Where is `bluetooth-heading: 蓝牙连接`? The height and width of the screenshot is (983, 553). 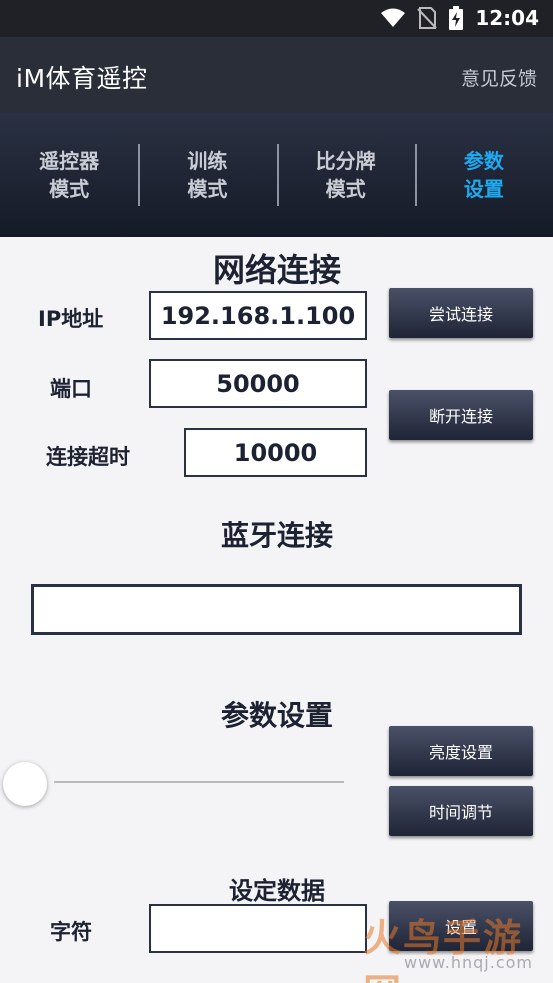
bluetooth-heading: 蓝牙连接 is located at coordinates (276, 535).